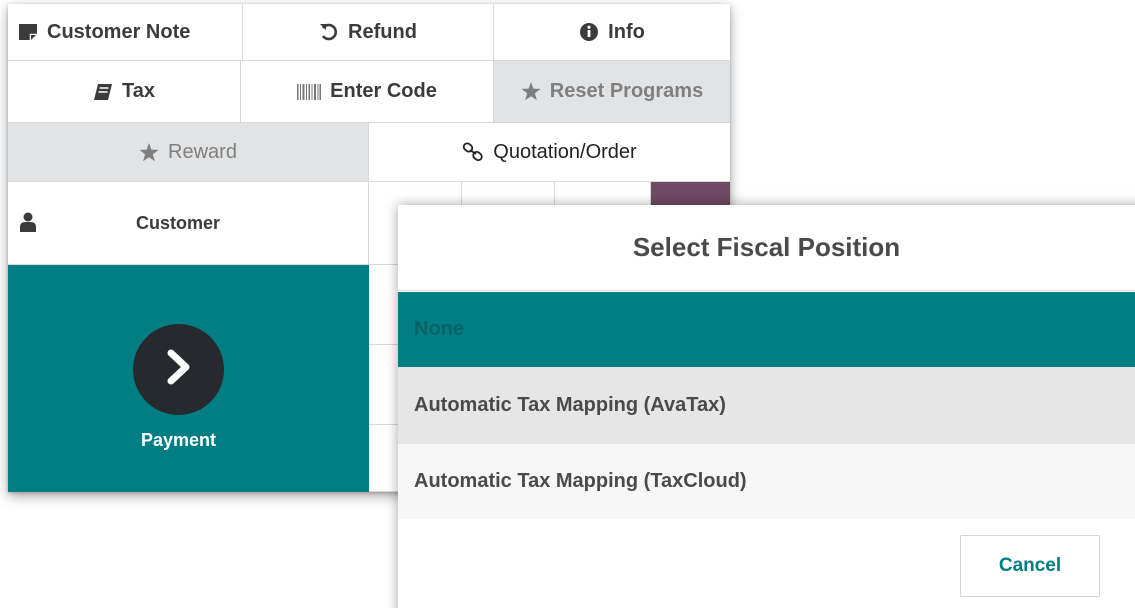 The width and height of the screenshot is (1135, 608). I want to click on option-label: None, so click(439, 329).